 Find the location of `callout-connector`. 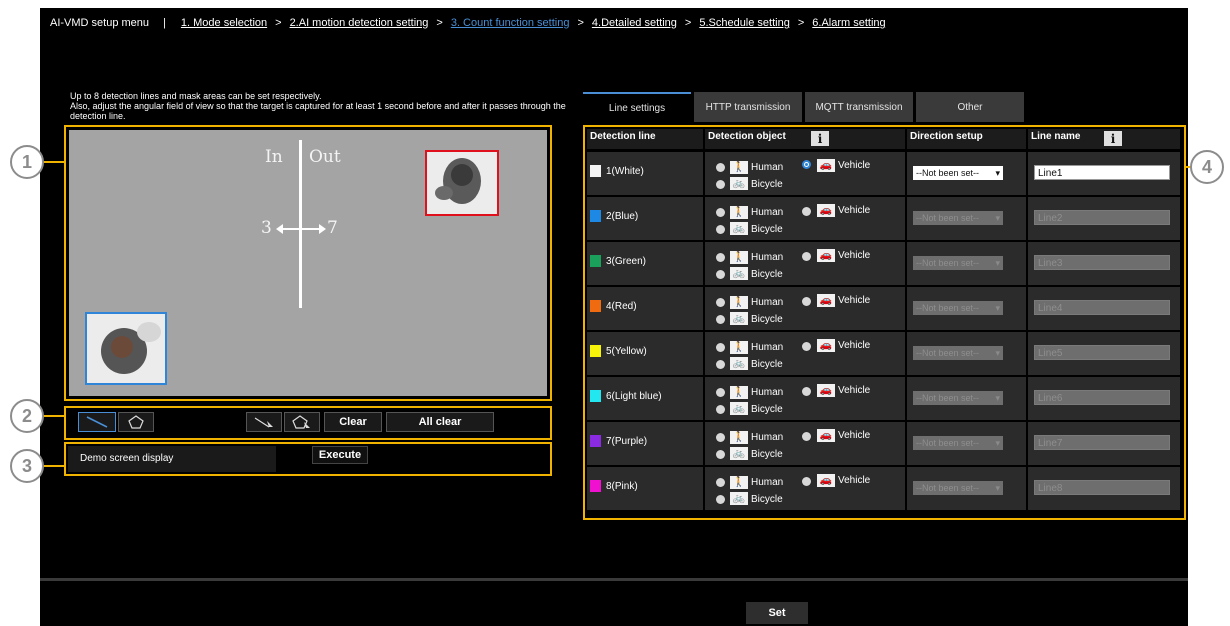

callout-connector is located at coordinates (54, 466).